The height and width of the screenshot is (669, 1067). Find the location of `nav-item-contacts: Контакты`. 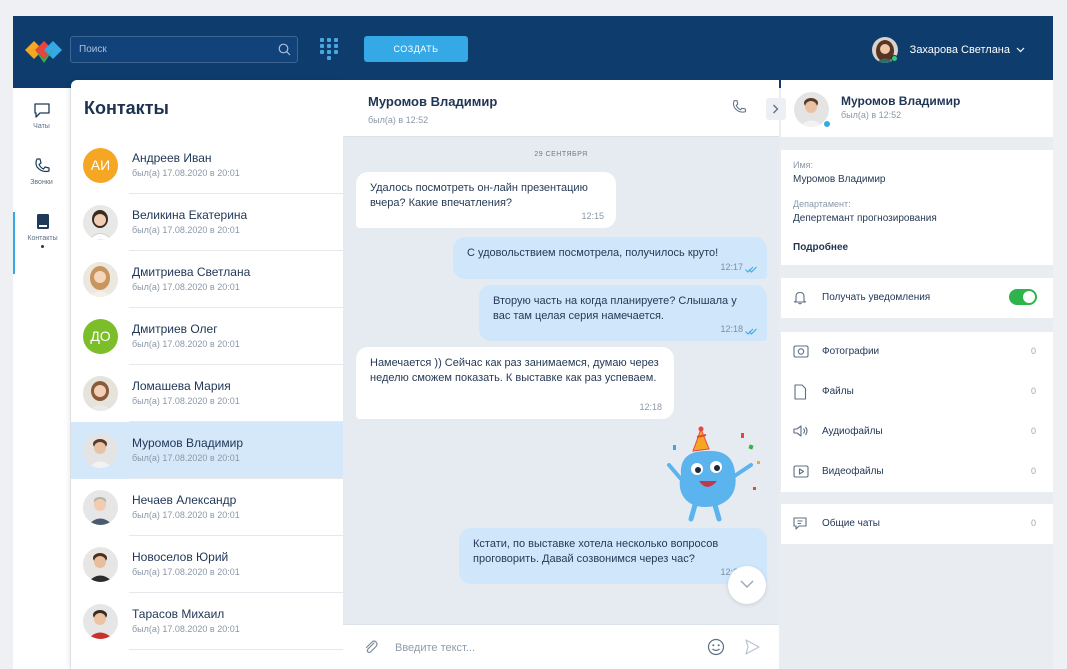

nav-item-contacts: Контакты is located at coordinates (41, 243).